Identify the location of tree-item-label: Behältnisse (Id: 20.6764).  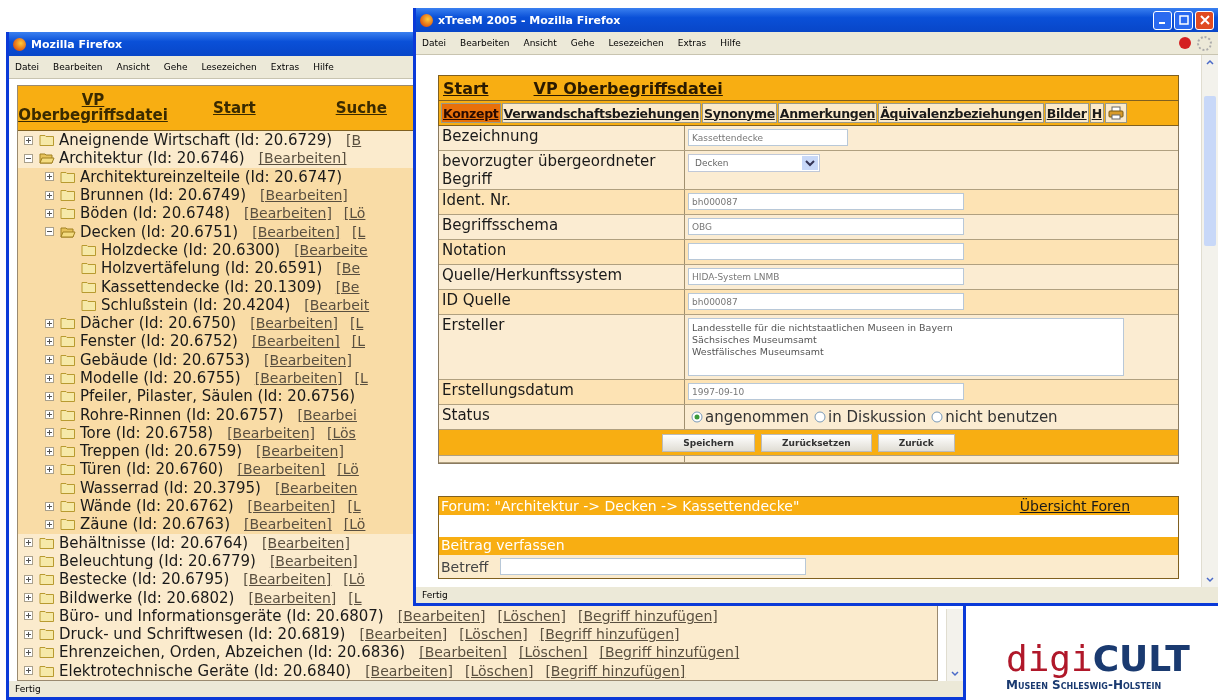
(154, 542).